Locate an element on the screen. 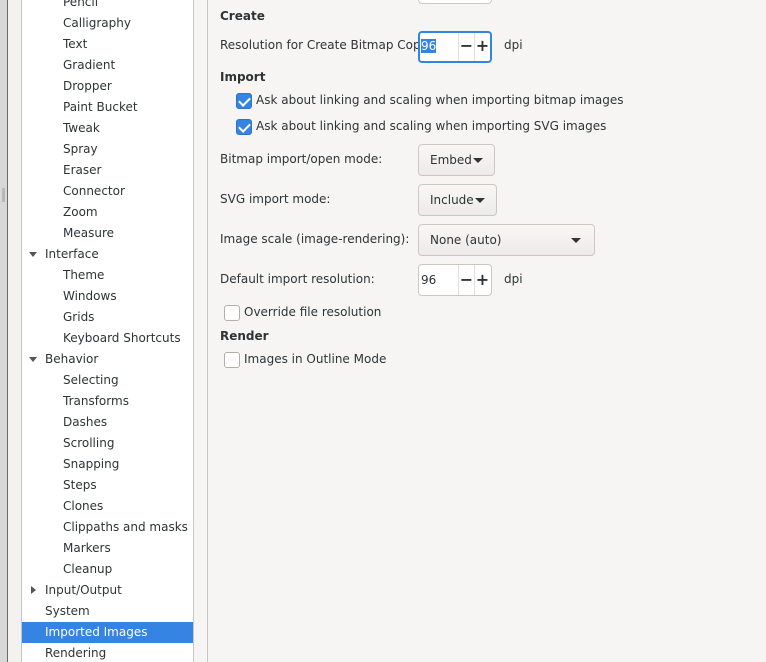 This screenshot has width=766, height=662. svg-mode-dropdown: Include is located at coordinates (457, 200).